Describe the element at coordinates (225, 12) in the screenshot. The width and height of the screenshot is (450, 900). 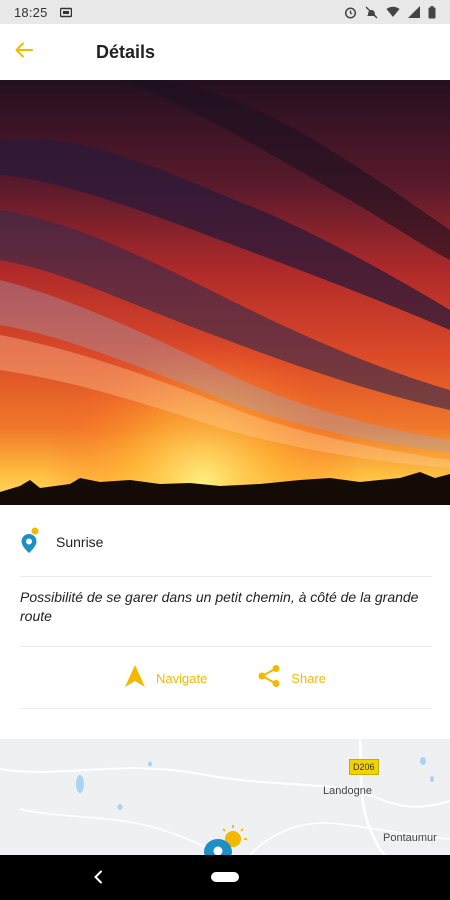
I see `status-bar: 18:25` at that location.